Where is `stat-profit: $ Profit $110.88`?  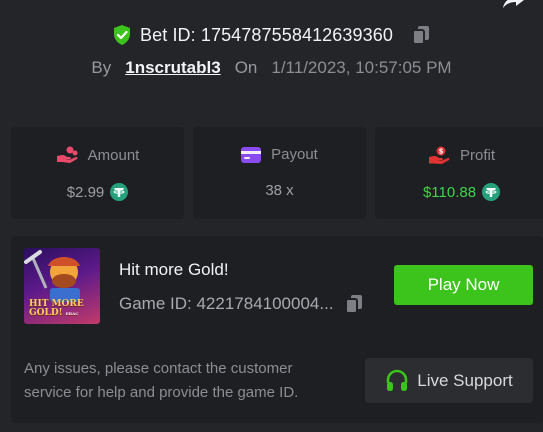 stat-profit: $ Profit $110.88 is located at coordinates (459, 173).